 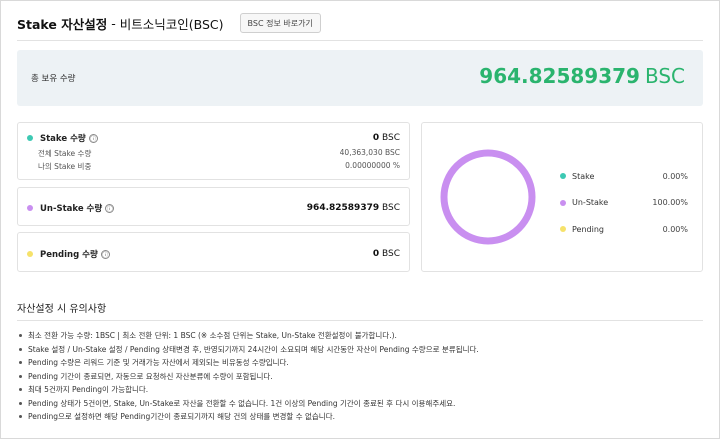 I want to click on pending-value: 0 BSC, so click(x=386, y=254).